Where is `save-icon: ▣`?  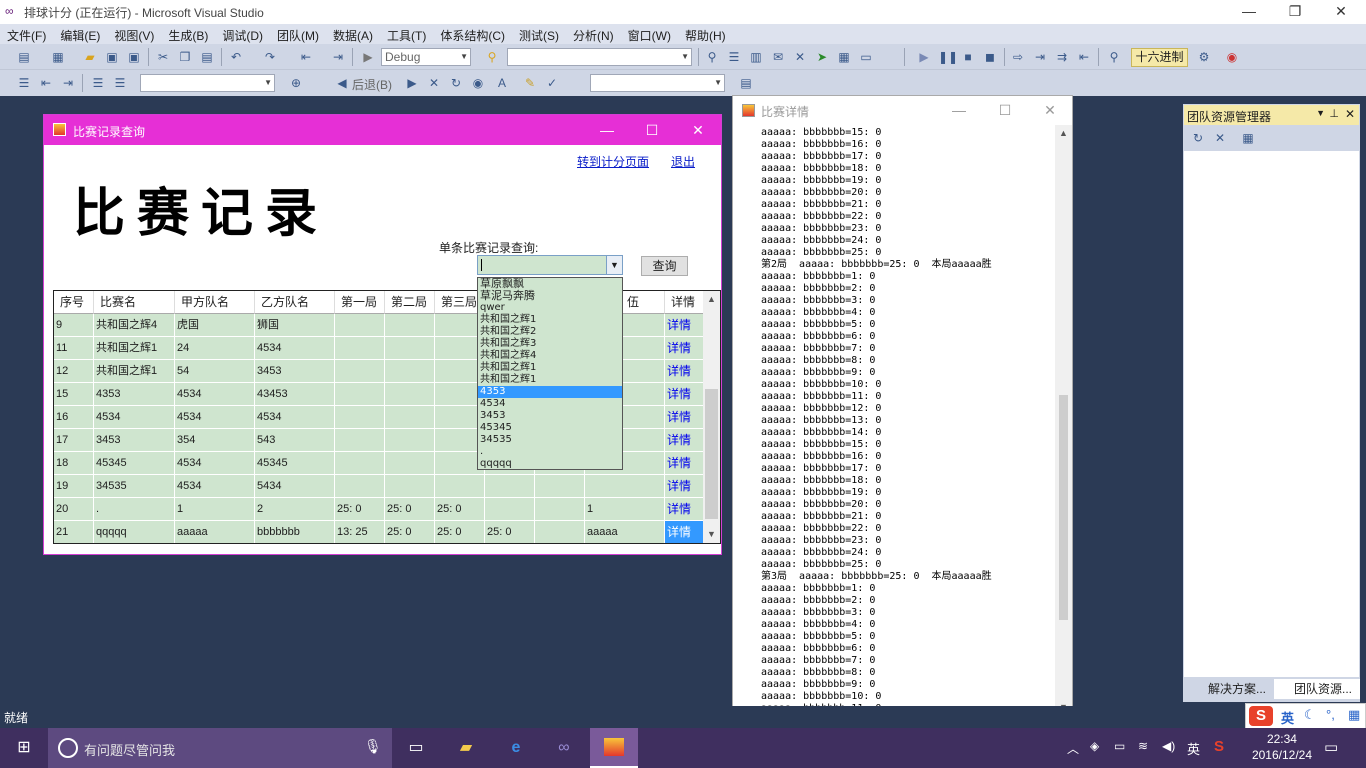
save-icon: ▣ is located at coordinates (112, 57).